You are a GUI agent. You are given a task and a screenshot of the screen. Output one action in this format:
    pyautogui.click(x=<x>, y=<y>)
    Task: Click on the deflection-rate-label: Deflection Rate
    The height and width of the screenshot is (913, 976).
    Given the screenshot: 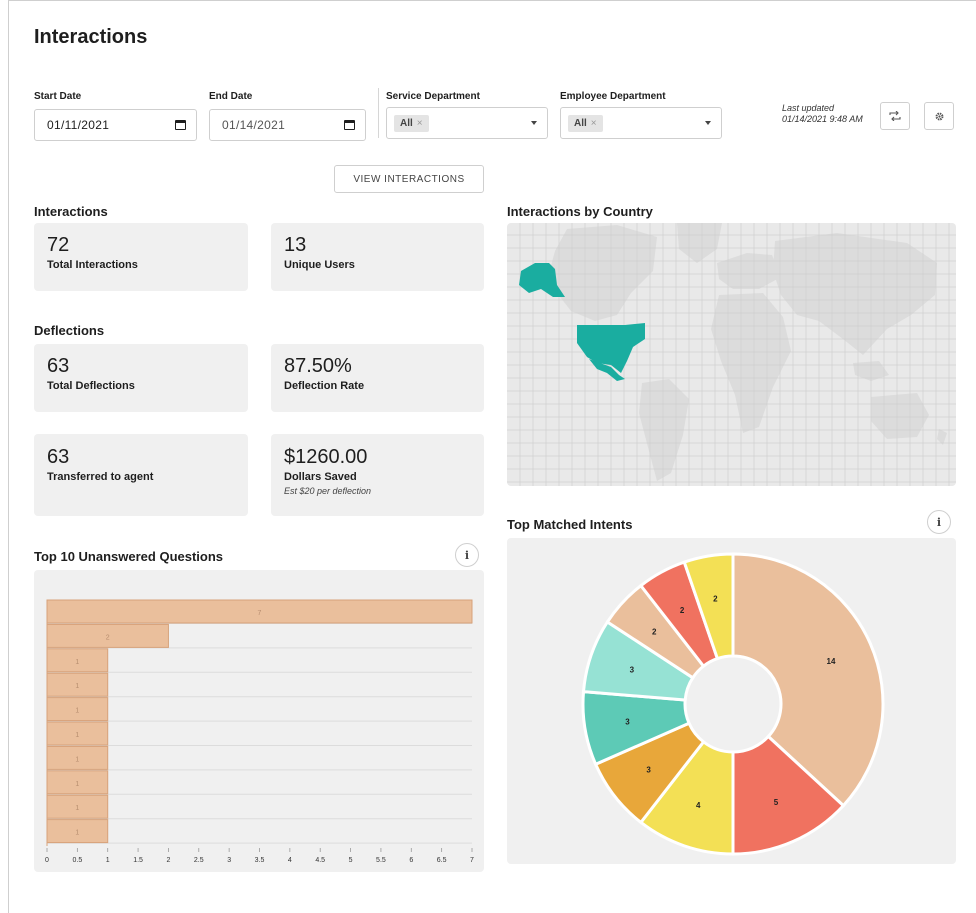 What is the action you would take?
    pyautogui.click(x=324, y=386)
    